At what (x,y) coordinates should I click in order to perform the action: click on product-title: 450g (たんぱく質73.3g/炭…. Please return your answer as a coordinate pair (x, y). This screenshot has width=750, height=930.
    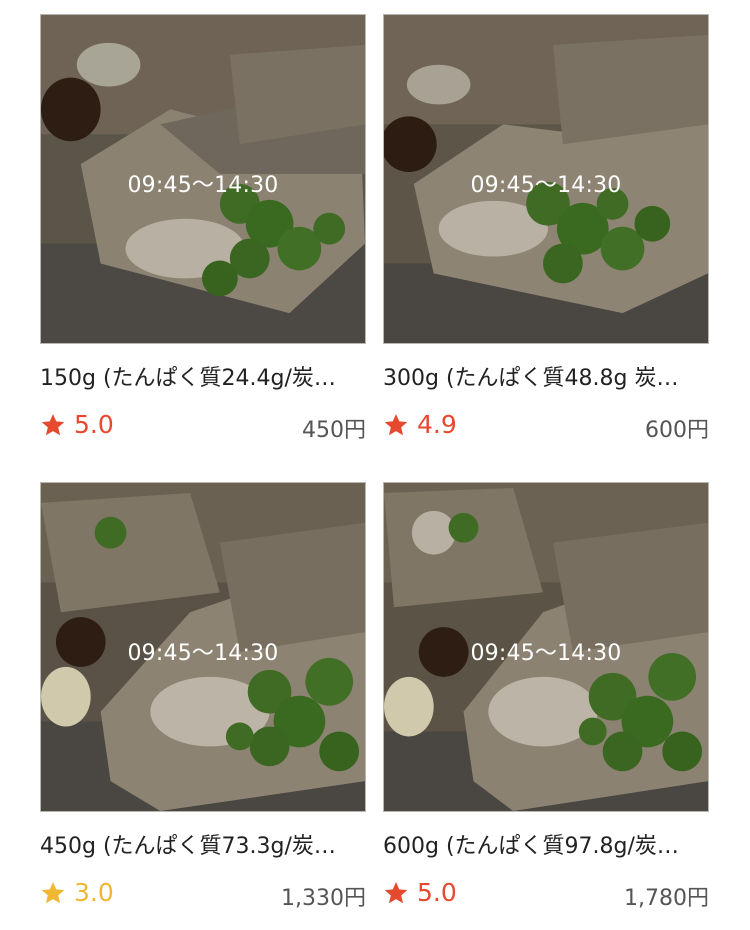
    Looking at the image, I should click on (203, 844).